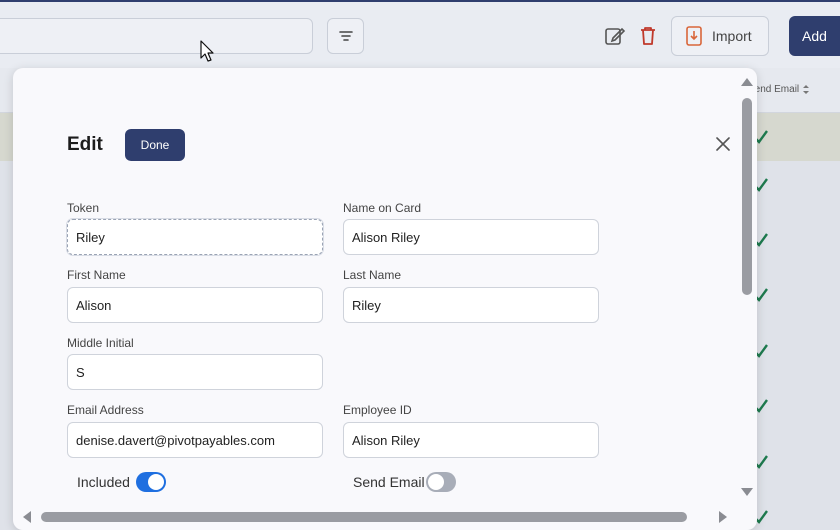 The height and width of the screenshot is (530, 840). What do you see at coordinates (814, 36) in the screenshot?
I see `add-button: Add` at bounding box center [814, 36].